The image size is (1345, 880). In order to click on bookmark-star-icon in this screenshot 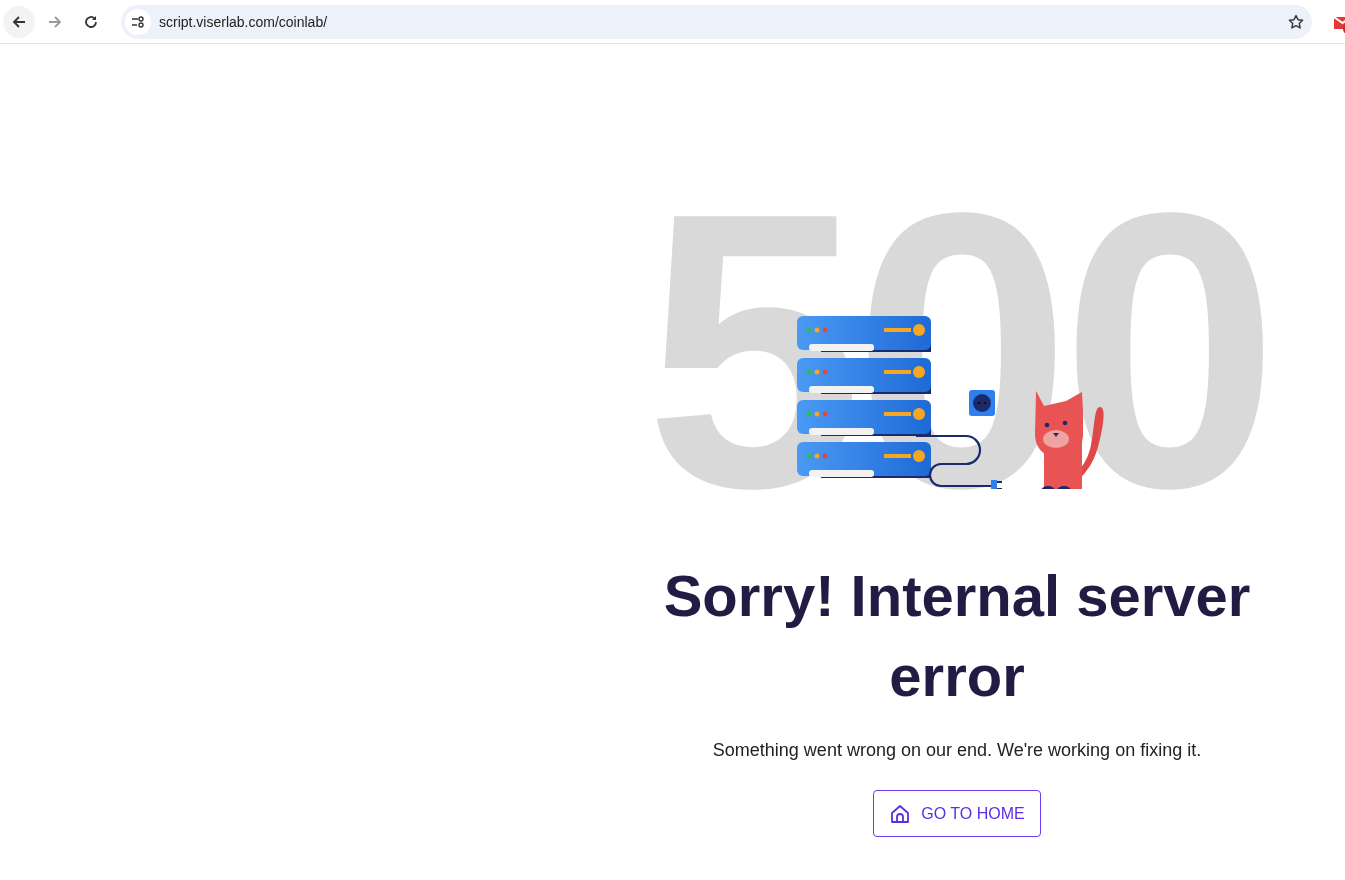, I will do `click(1296, 21)`.